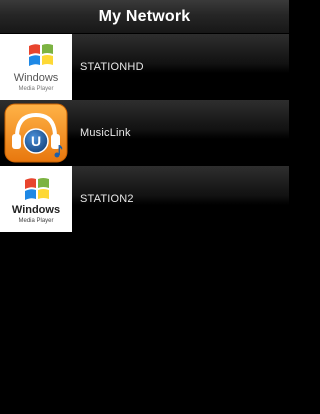 This screenshot has height=414, width=320. I want to click on page-title: My Network, so click(144, 16).